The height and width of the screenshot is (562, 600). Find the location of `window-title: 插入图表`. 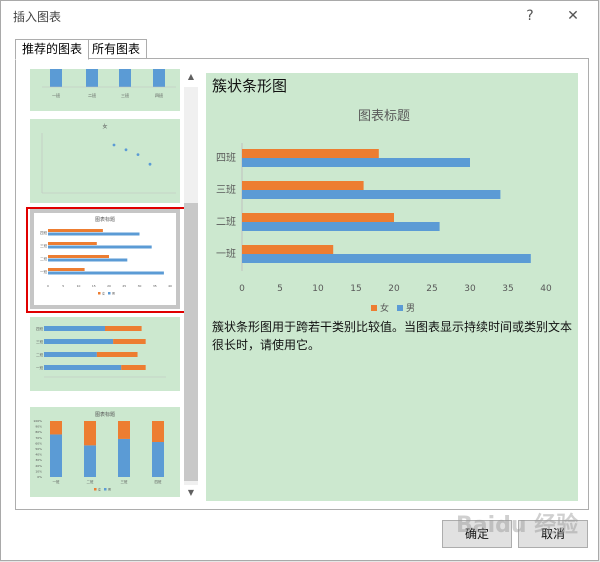

window-title: 插入图表 is located at coordinates (37, 17).